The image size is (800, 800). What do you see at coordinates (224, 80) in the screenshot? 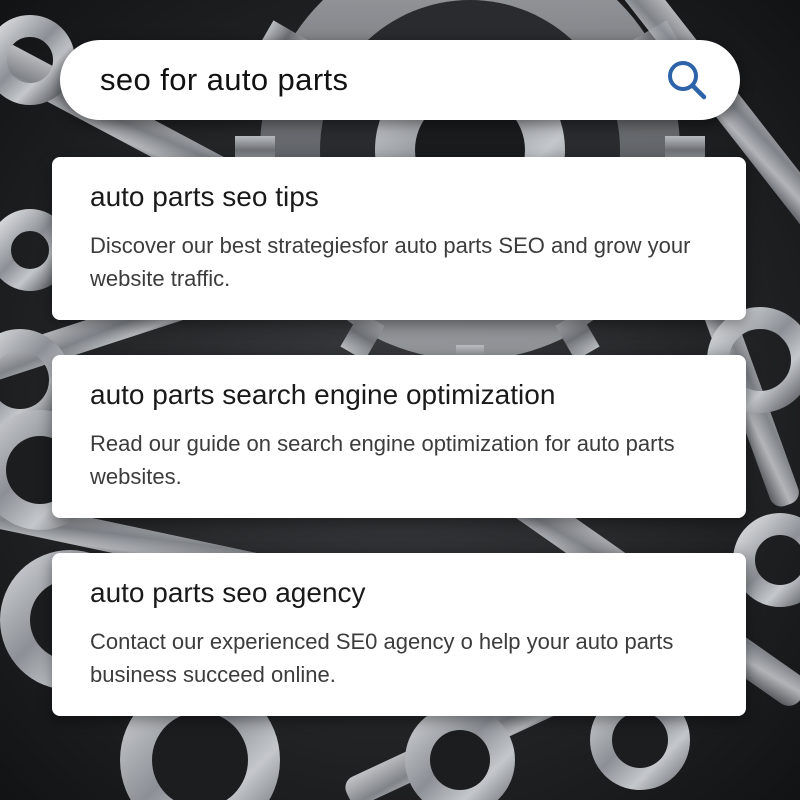
I see `search-input: seo for auto parts` at bounding box center [224, 80].